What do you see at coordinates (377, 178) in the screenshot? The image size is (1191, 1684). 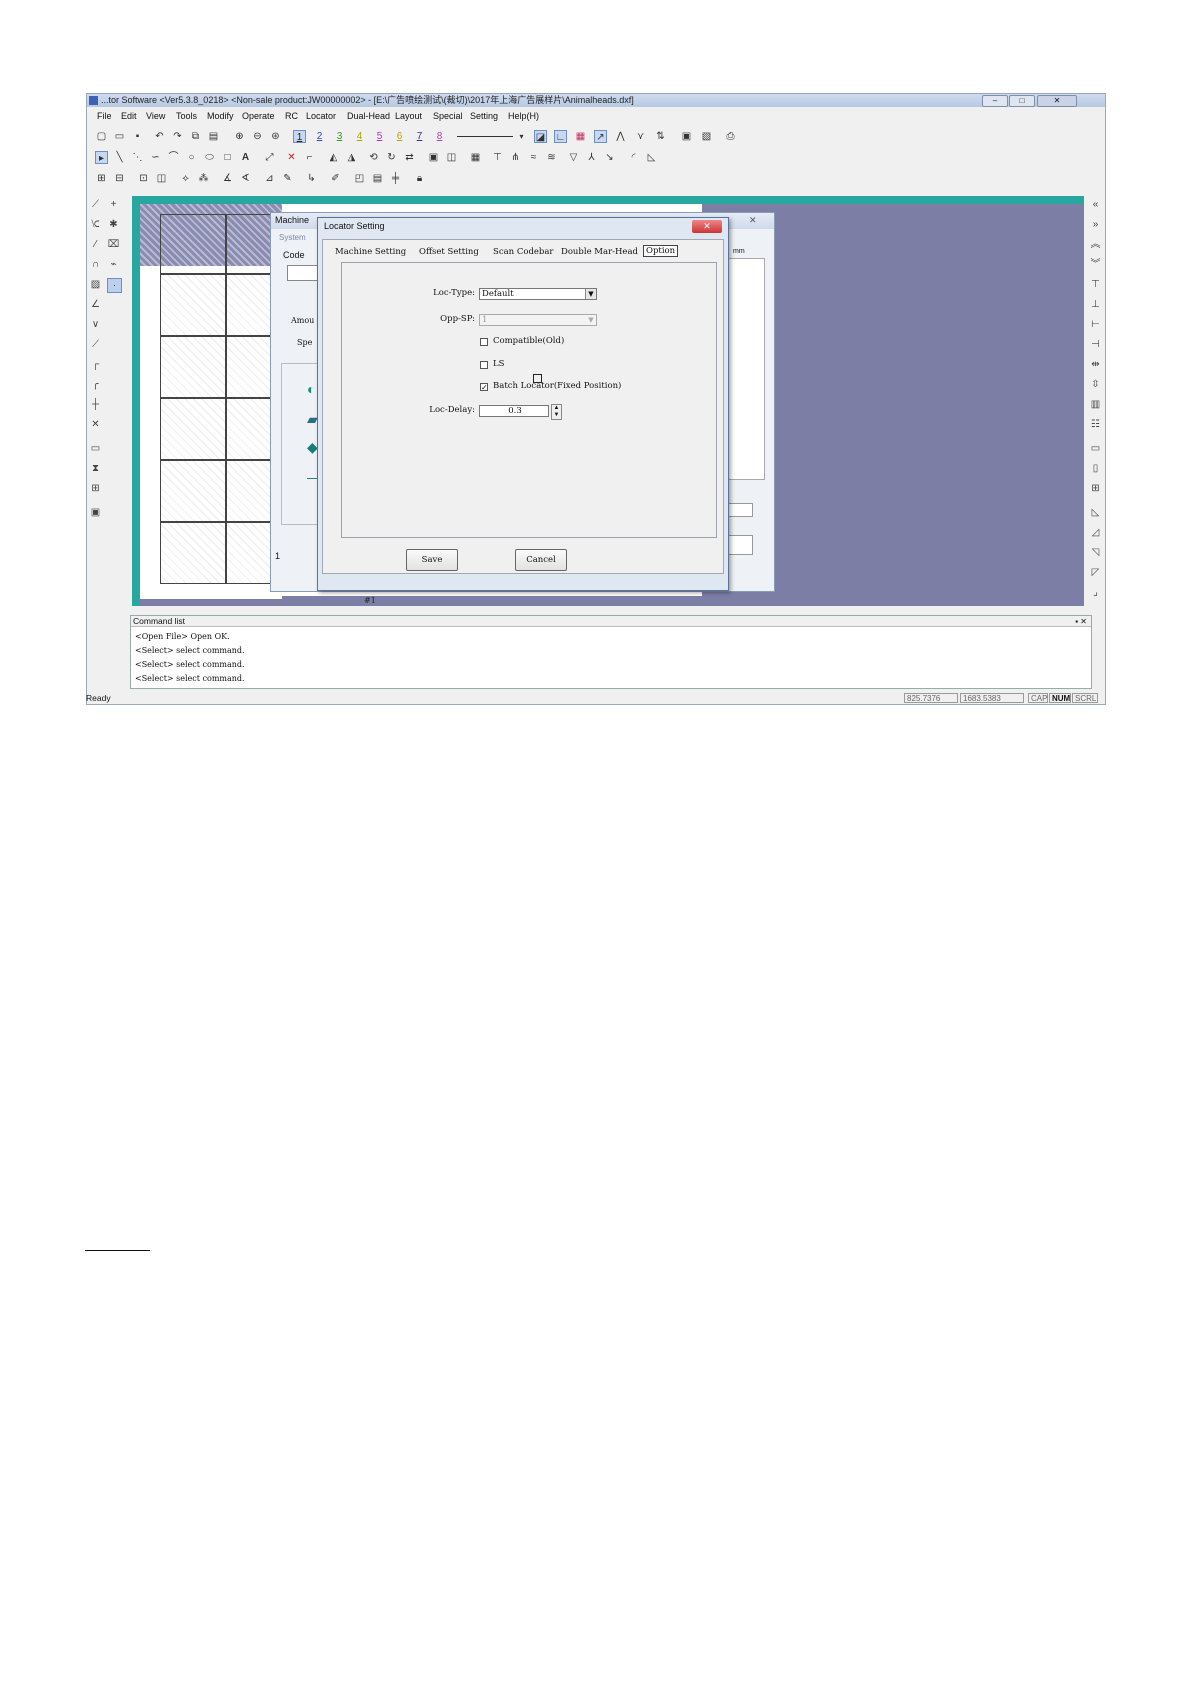 I see `board-icon: ▤` at bounding box center [377, 178].